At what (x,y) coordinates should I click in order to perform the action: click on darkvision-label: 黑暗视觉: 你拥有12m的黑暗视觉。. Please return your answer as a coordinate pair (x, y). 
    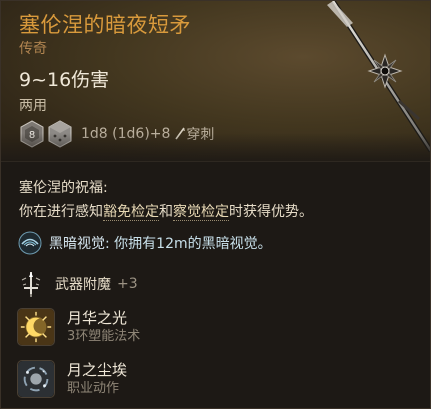
    Looking at the image, I should click on (160, 243).